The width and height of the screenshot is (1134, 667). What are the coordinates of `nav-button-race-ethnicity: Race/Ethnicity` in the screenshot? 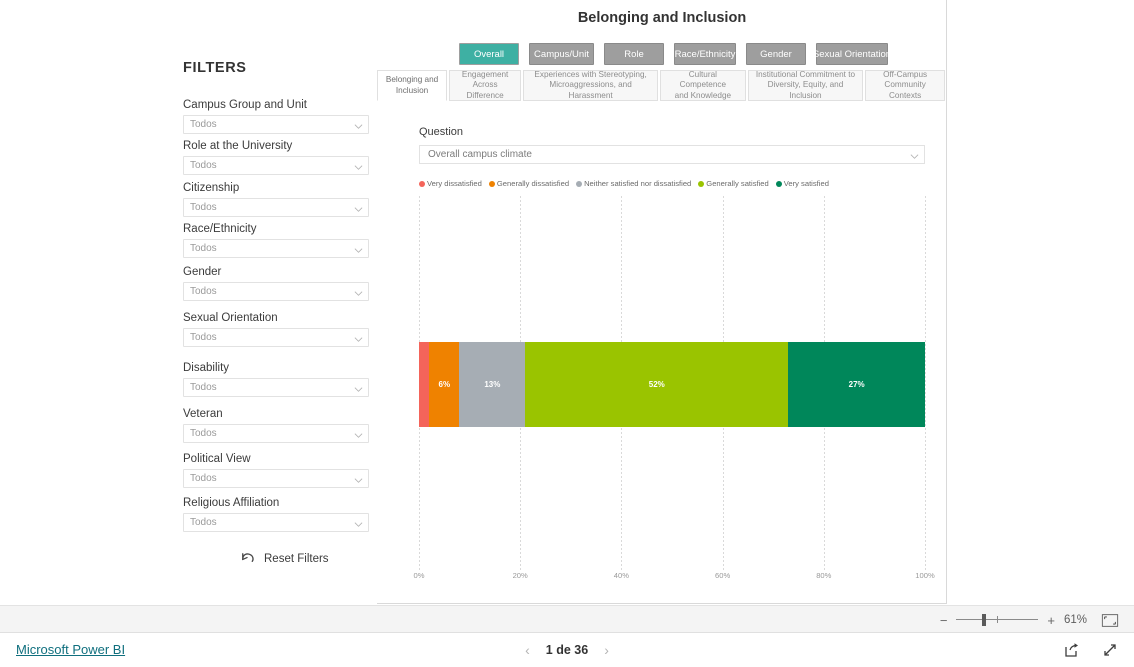 It's located at (705, 54).